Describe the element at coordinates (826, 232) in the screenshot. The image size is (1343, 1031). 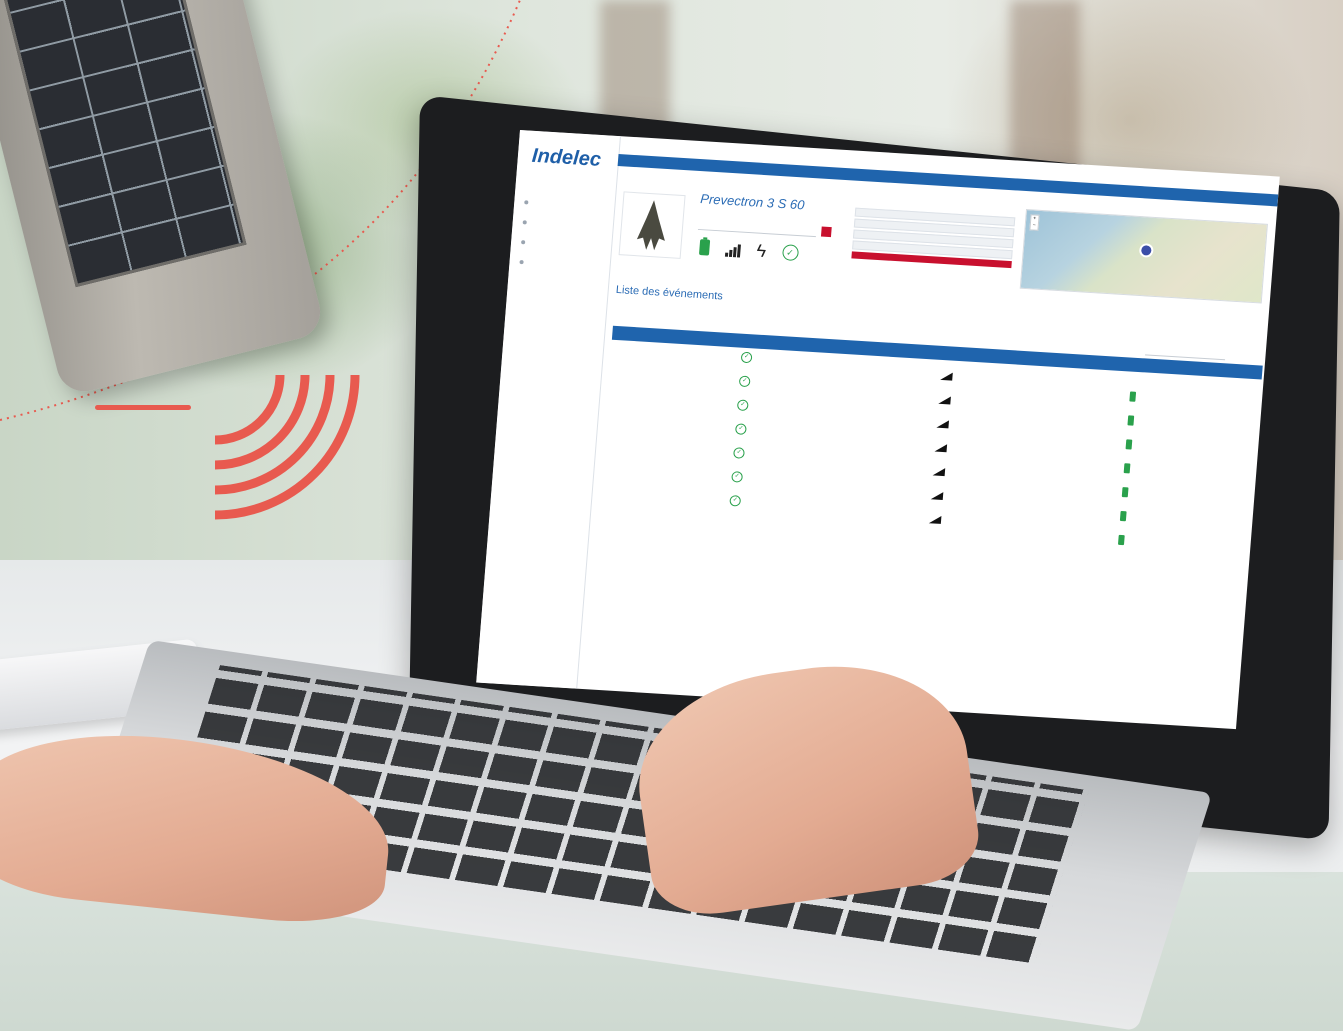
I see `edit-button` at that location.